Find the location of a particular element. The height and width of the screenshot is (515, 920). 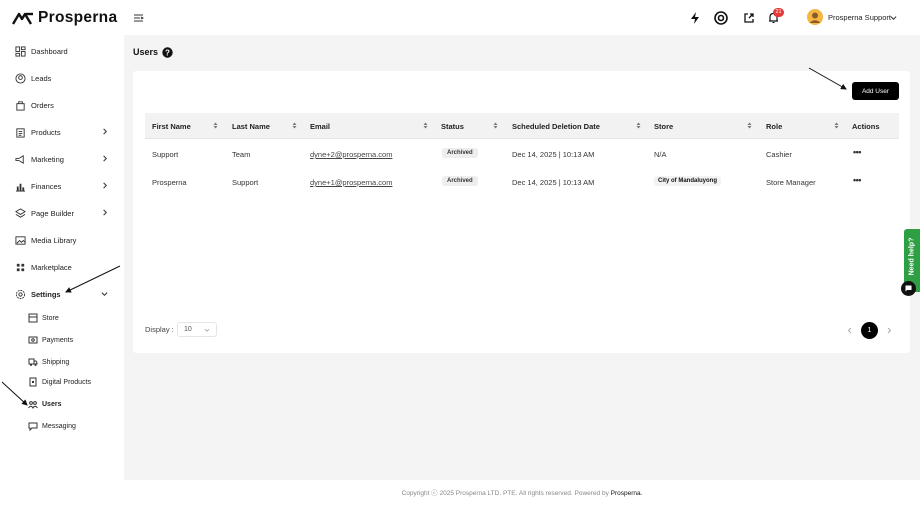

users-group-icon is located at coordinates (33, 405).